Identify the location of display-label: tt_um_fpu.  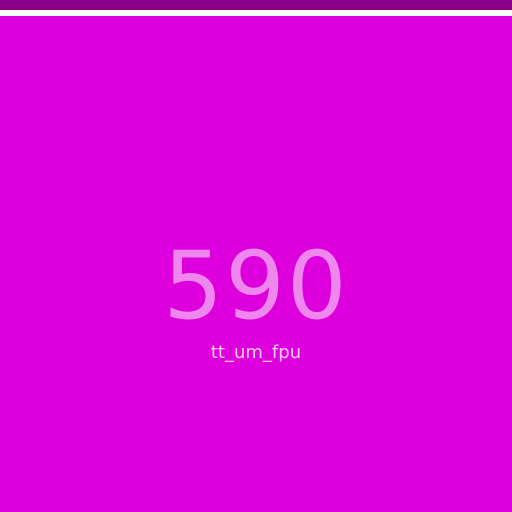
(256, 352).